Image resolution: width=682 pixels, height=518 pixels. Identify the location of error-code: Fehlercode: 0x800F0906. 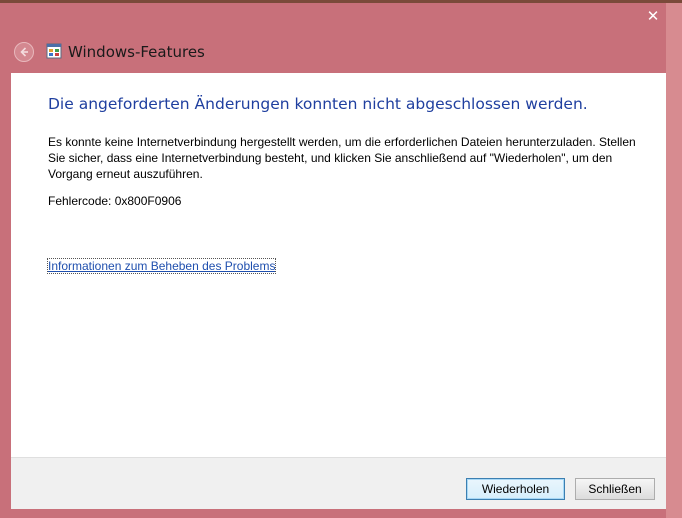
(115, 201).